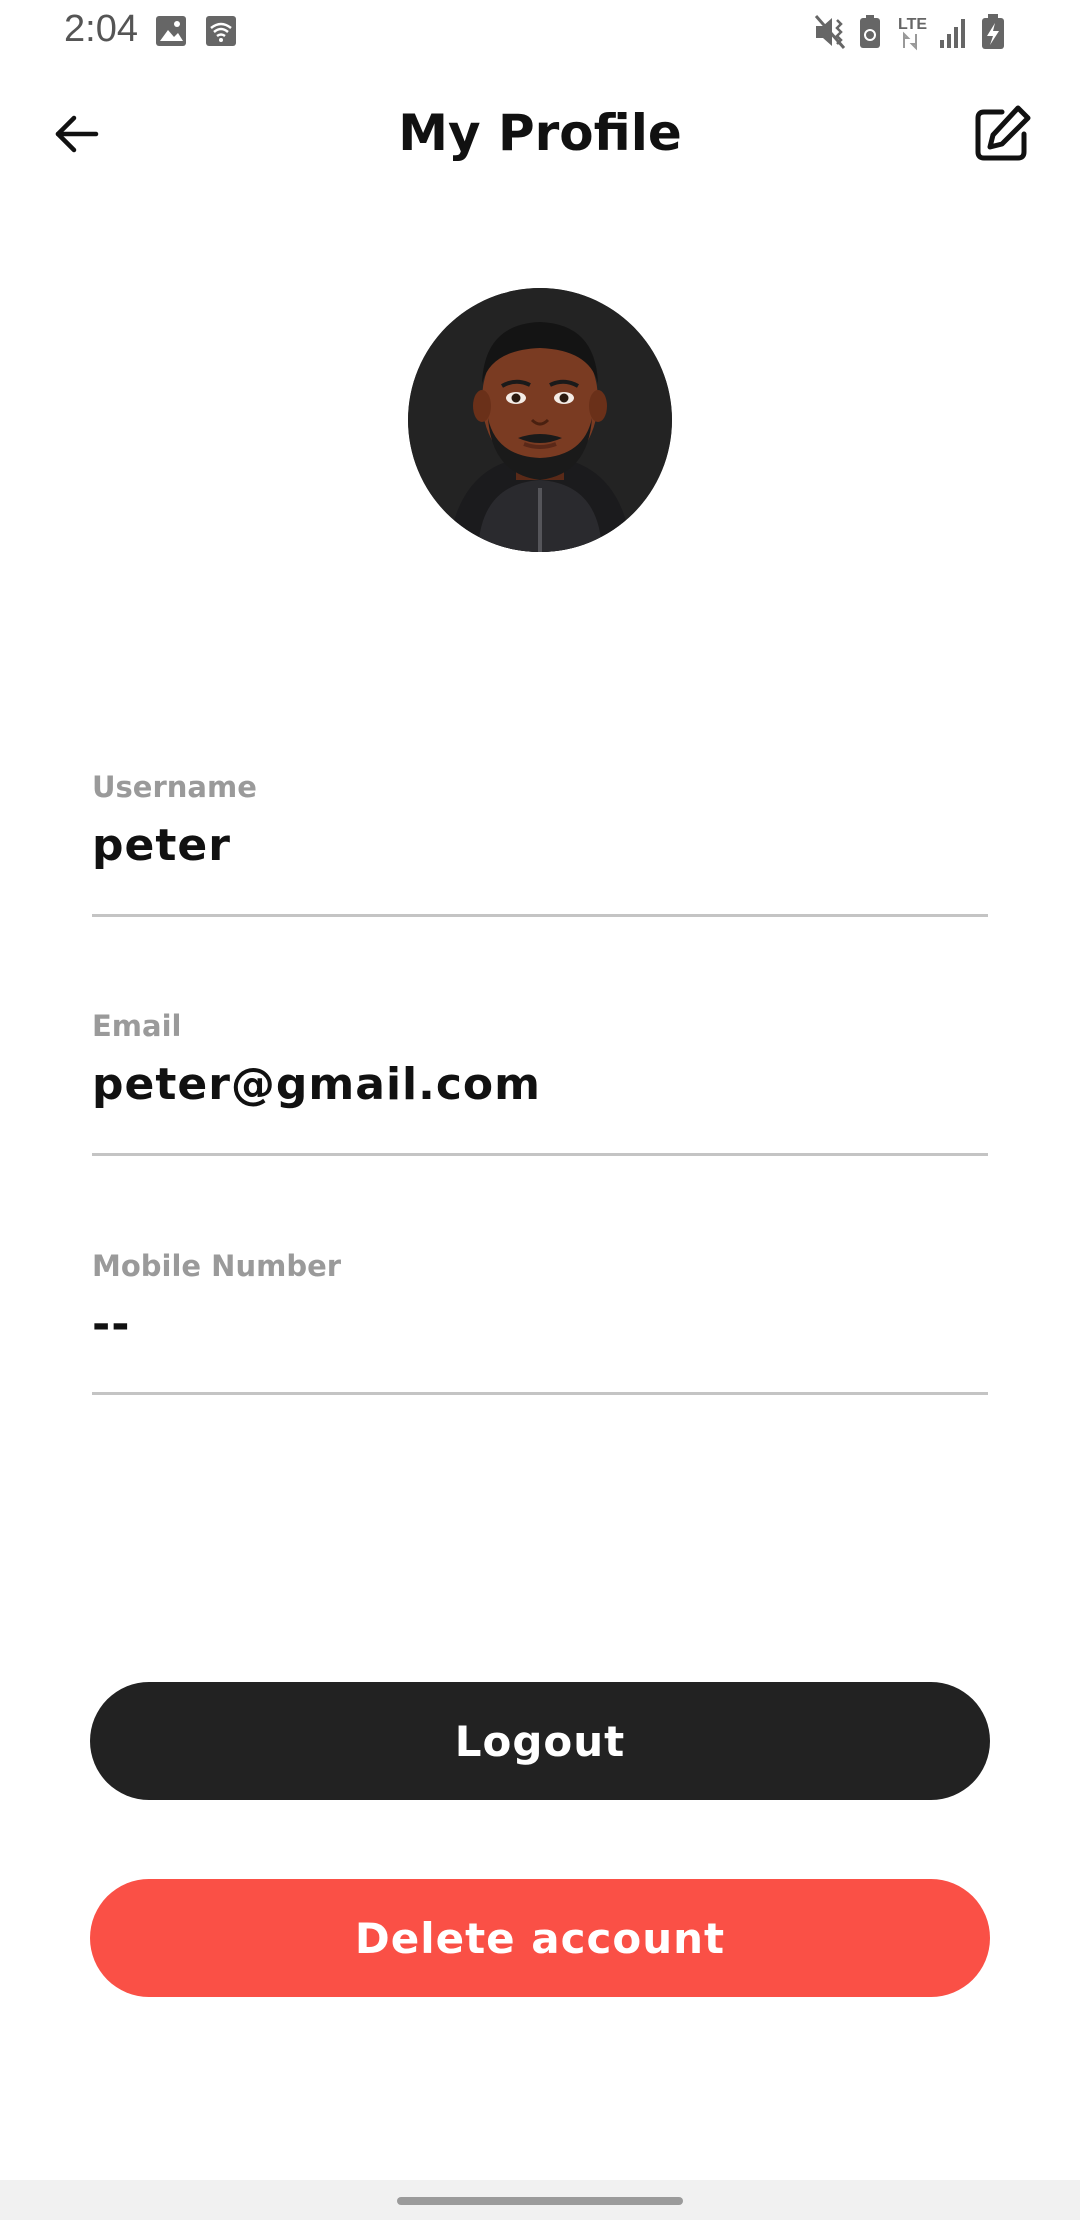 The height and width of the screenshot is (2220, 1080). Describe the element at coordinates (912, 33) in the screenshot. I see `lte-data-icon: LTE` at that location.